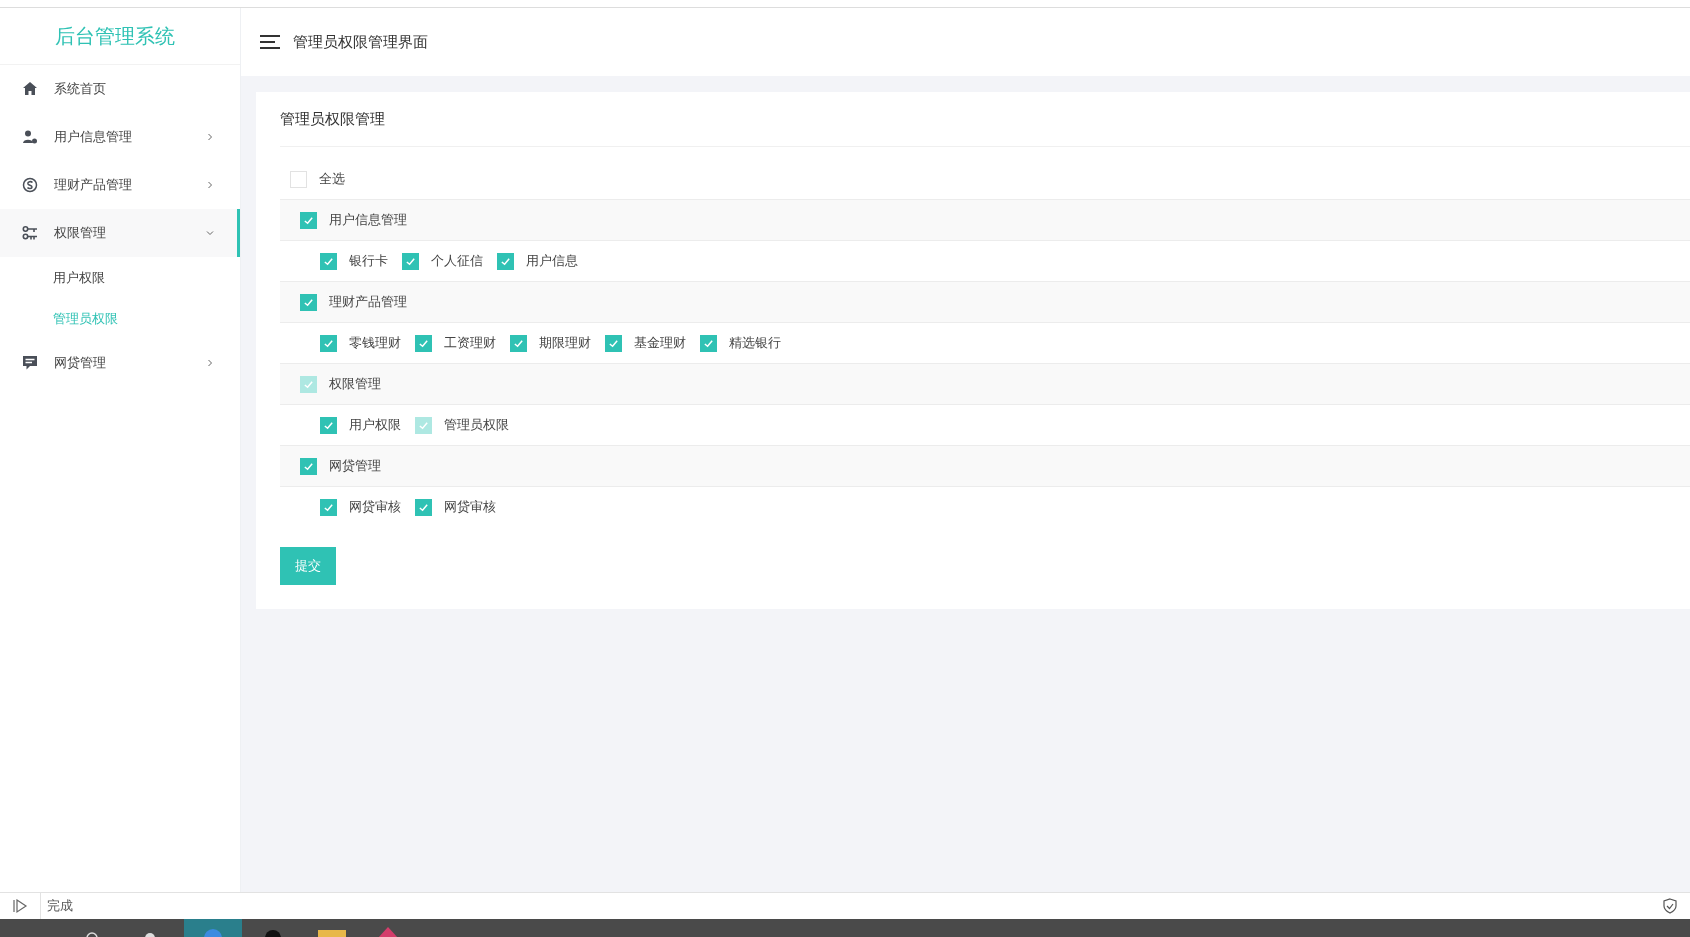 The image size is (1690, 937). Describe the element at coordinates (120, 185) in the screenshot. I see `sidebar-item: 理财产品管理` at that location.